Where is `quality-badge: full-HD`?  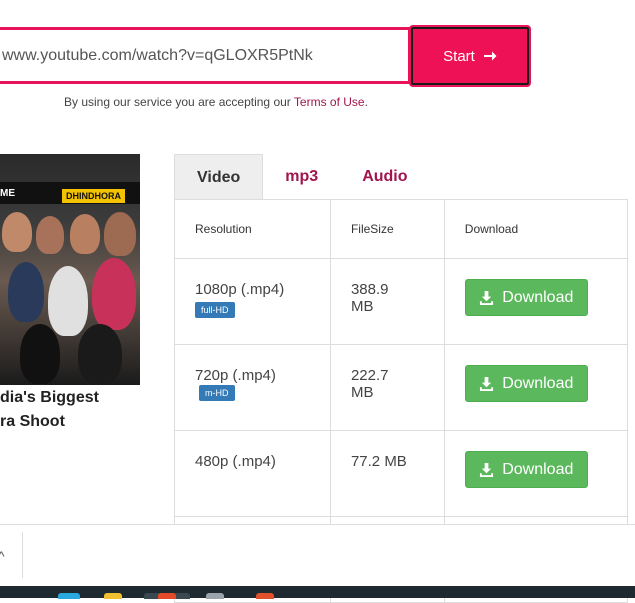
quality-badge: full-HD is located at coordinates (215, 310).